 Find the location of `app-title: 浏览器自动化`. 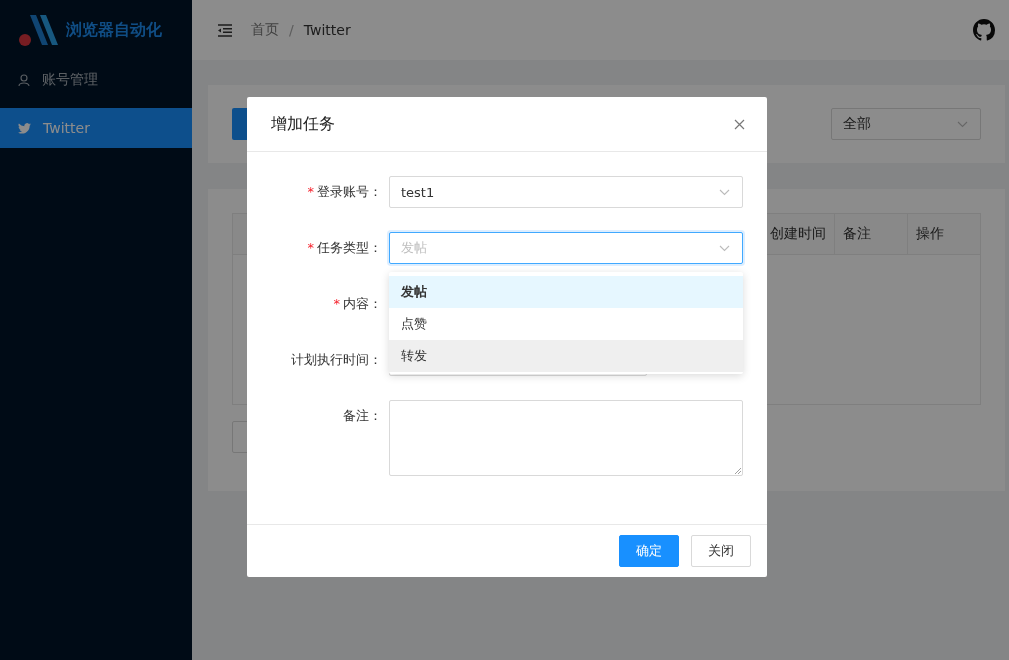

app-title: 浏览器自动化 is located at coordinates (114, 30).